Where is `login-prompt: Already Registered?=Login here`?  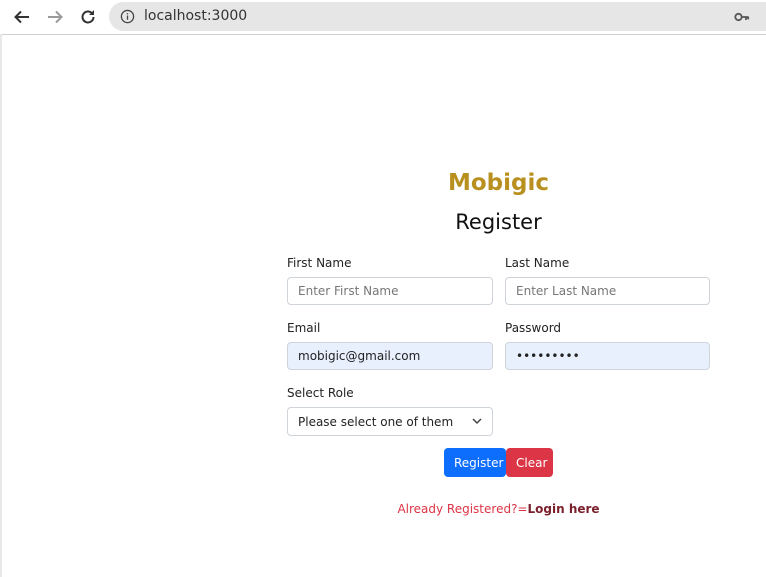
login-prompt: Already Registered?=Login here is located at coordinates (498, 509).